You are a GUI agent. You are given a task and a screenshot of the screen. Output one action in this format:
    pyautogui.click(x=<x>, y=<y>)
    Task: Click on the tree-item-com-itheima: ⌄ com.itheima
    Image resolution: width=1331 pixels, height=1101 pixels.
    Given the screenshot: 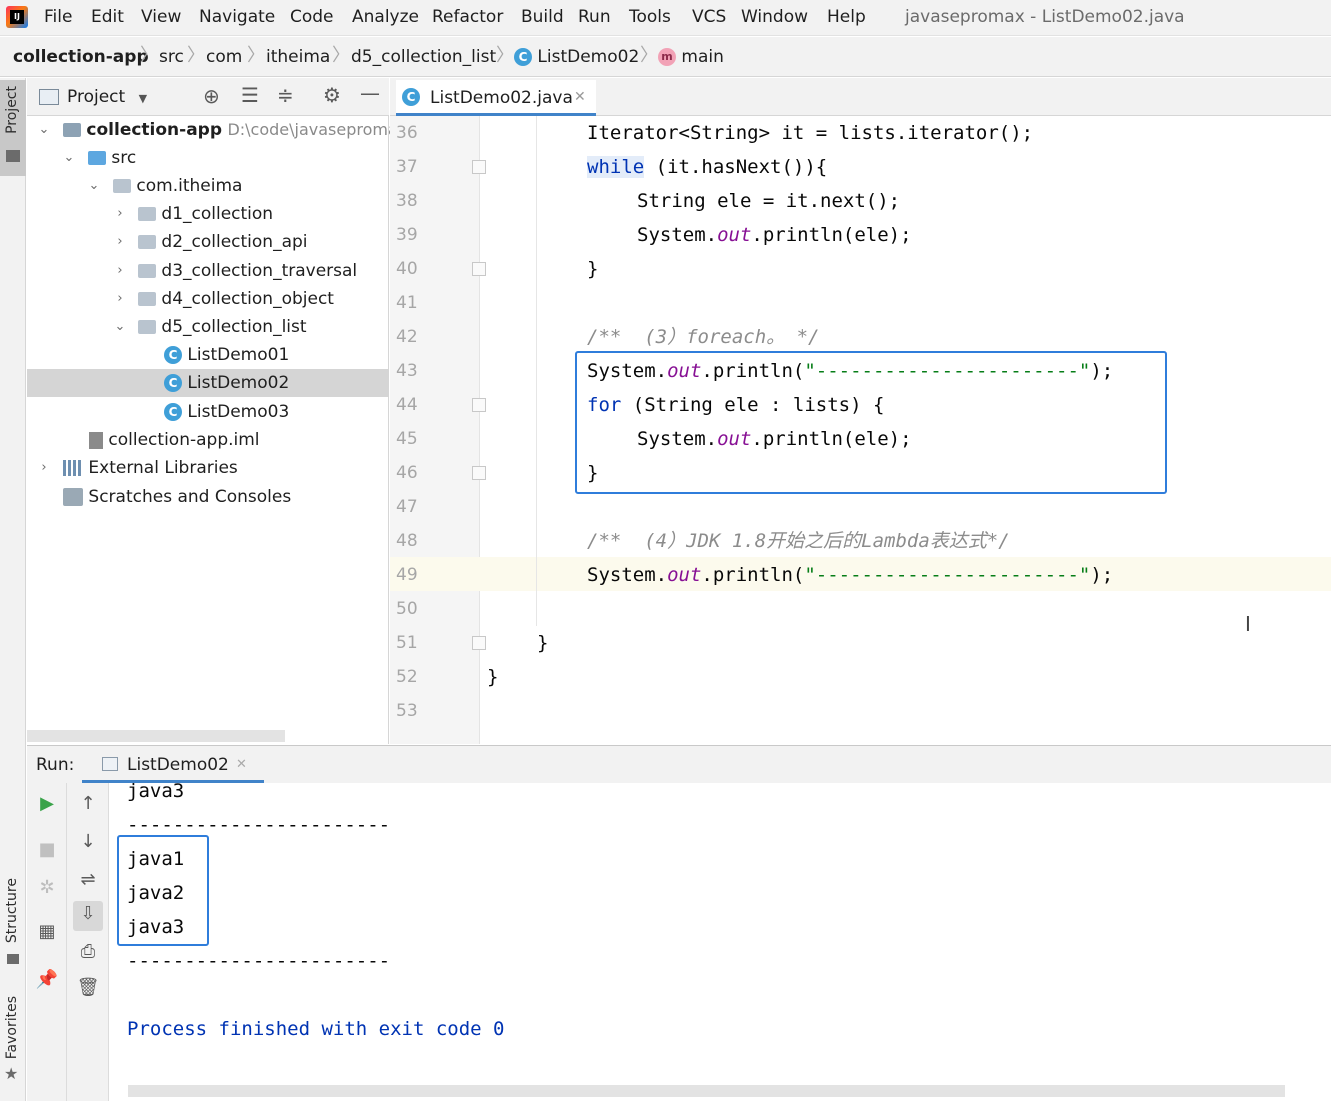 What is the action you would take?
    pyautogui.click(x=208, y=186)
    